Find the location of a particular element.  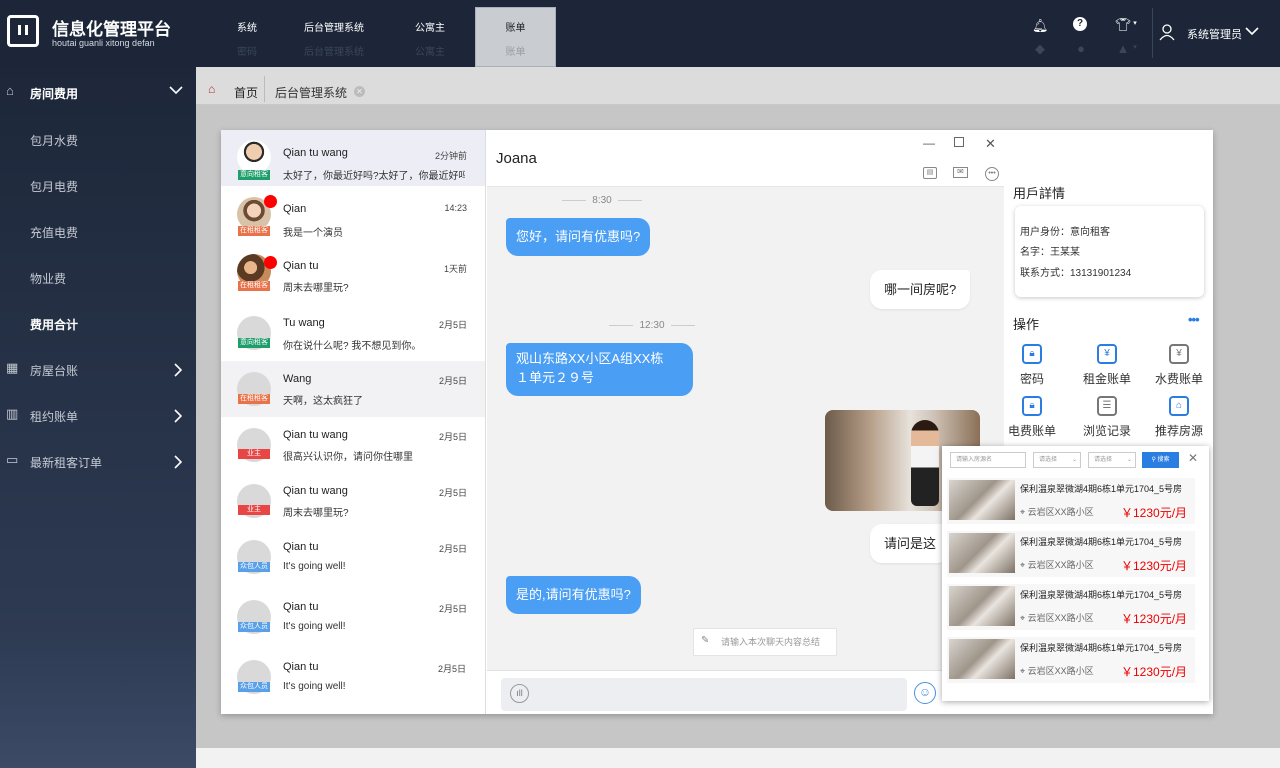

sidebar-item-total: 费用合计 is located at coordinates (98, 323).